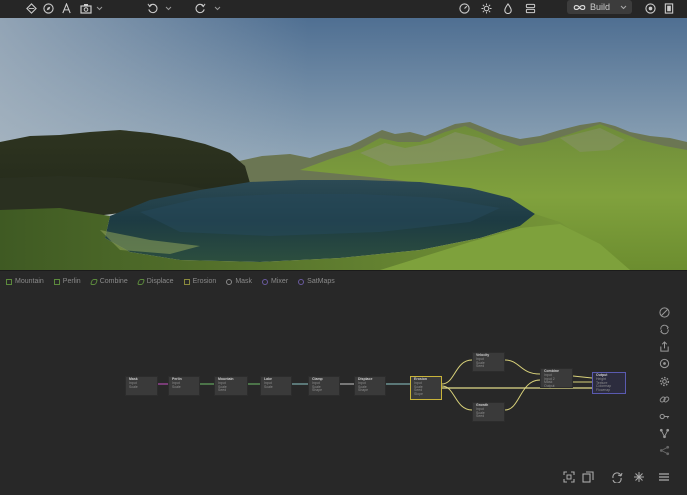  I want to click on legend-label: SatMaps, so click(321, 281).